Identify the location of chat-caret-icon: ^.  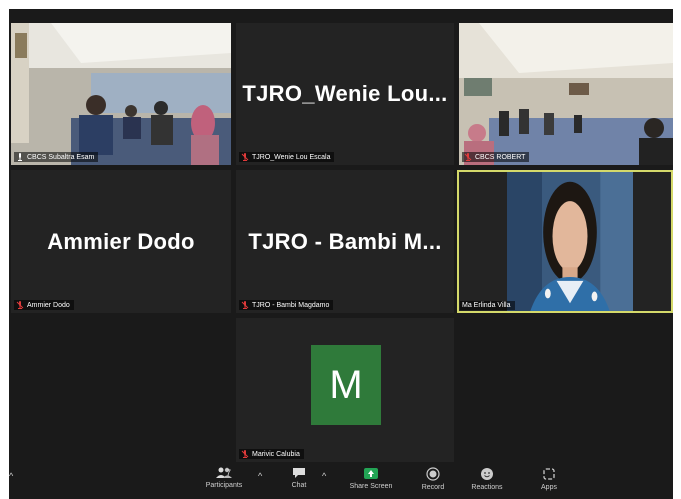
(324, 476).